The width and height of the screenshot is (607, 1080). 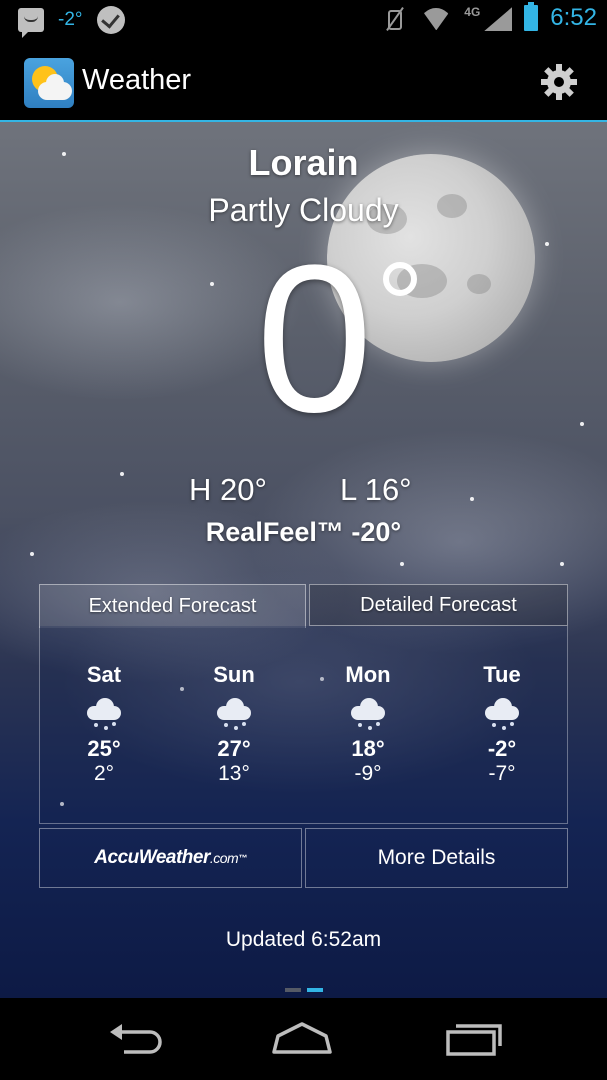 What do you see at coordinates (368, 773) in the screenshot?
I see `forecast-low: -9°` at bounding box center [368, 773].